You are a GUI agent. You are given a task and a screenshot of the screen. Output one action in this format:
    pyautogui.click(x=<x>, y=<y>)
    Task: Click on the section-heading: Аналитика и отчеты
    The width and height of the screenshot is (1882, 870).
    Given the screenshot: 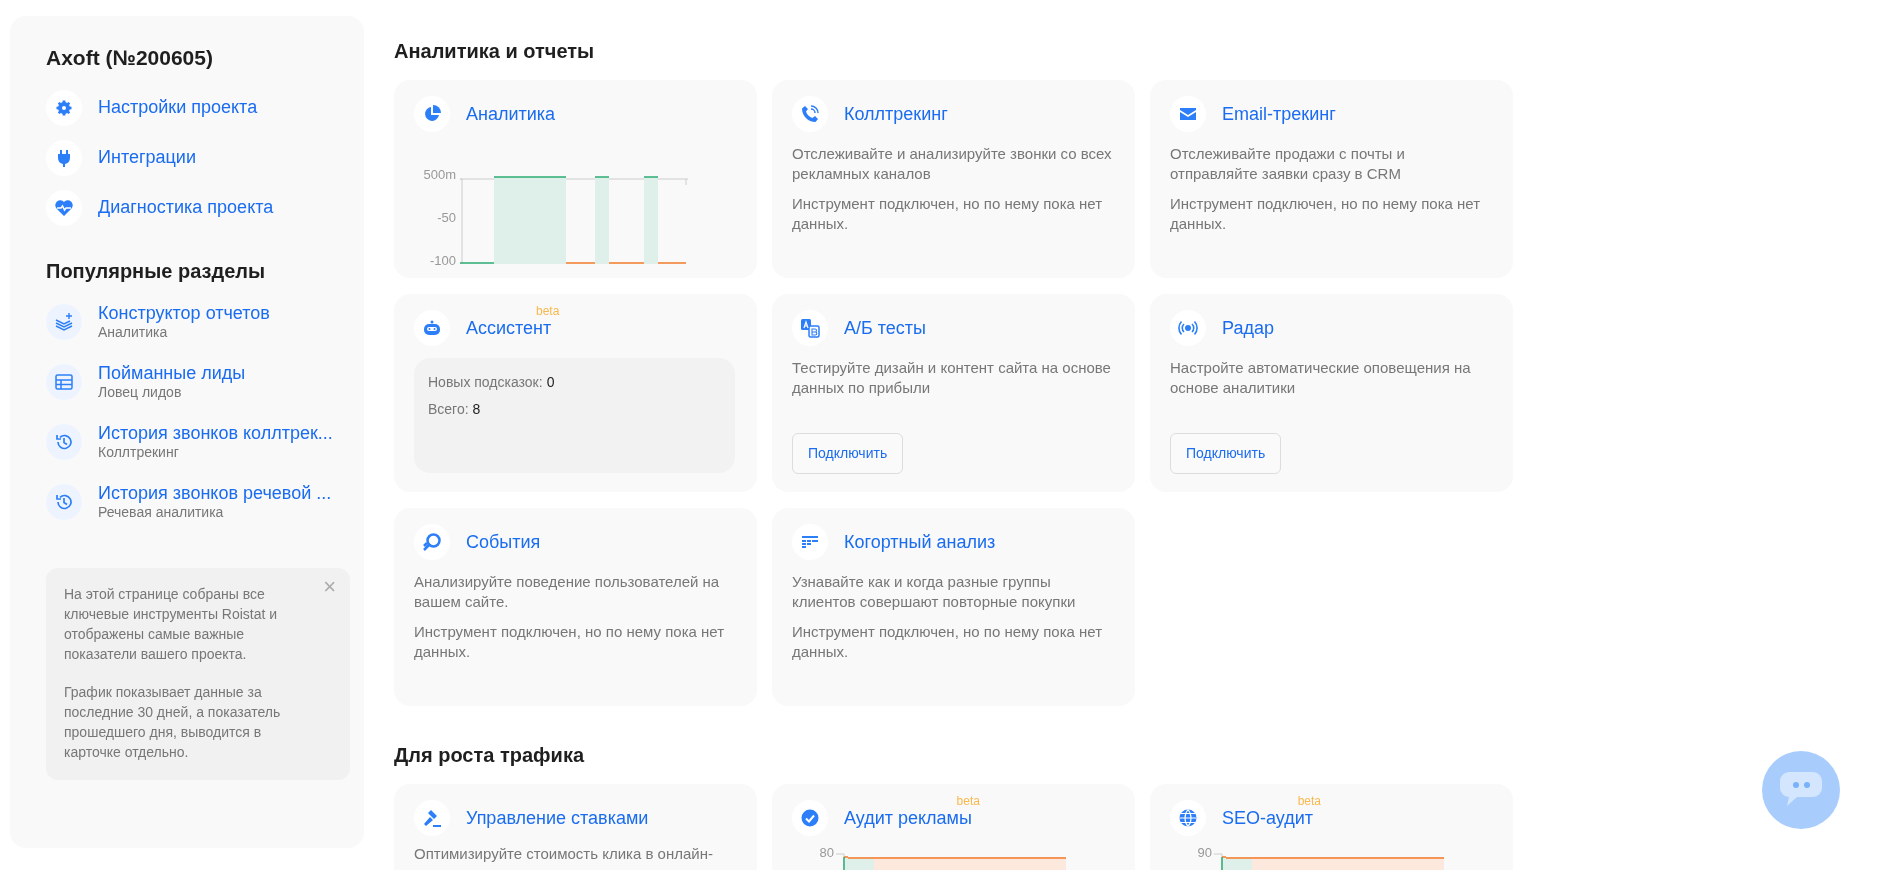 What is the action you would take?
    pyautogui.click(x=495, y=51)
    